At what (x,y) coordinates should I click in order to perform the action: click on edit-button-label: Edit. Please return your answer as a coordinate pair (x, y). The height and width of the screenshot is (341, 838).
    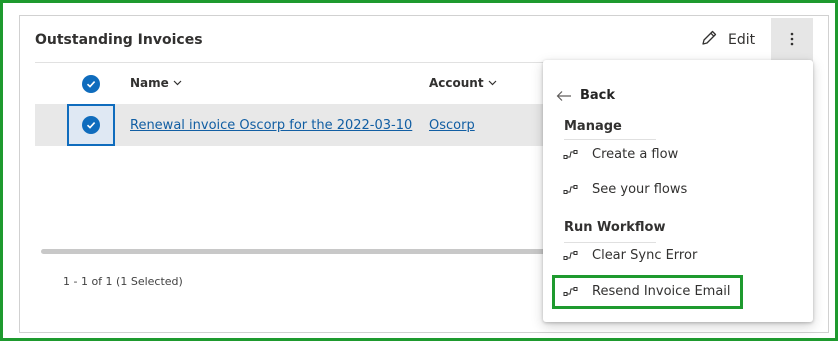
    Looking at the image, I should click on (742, 40).